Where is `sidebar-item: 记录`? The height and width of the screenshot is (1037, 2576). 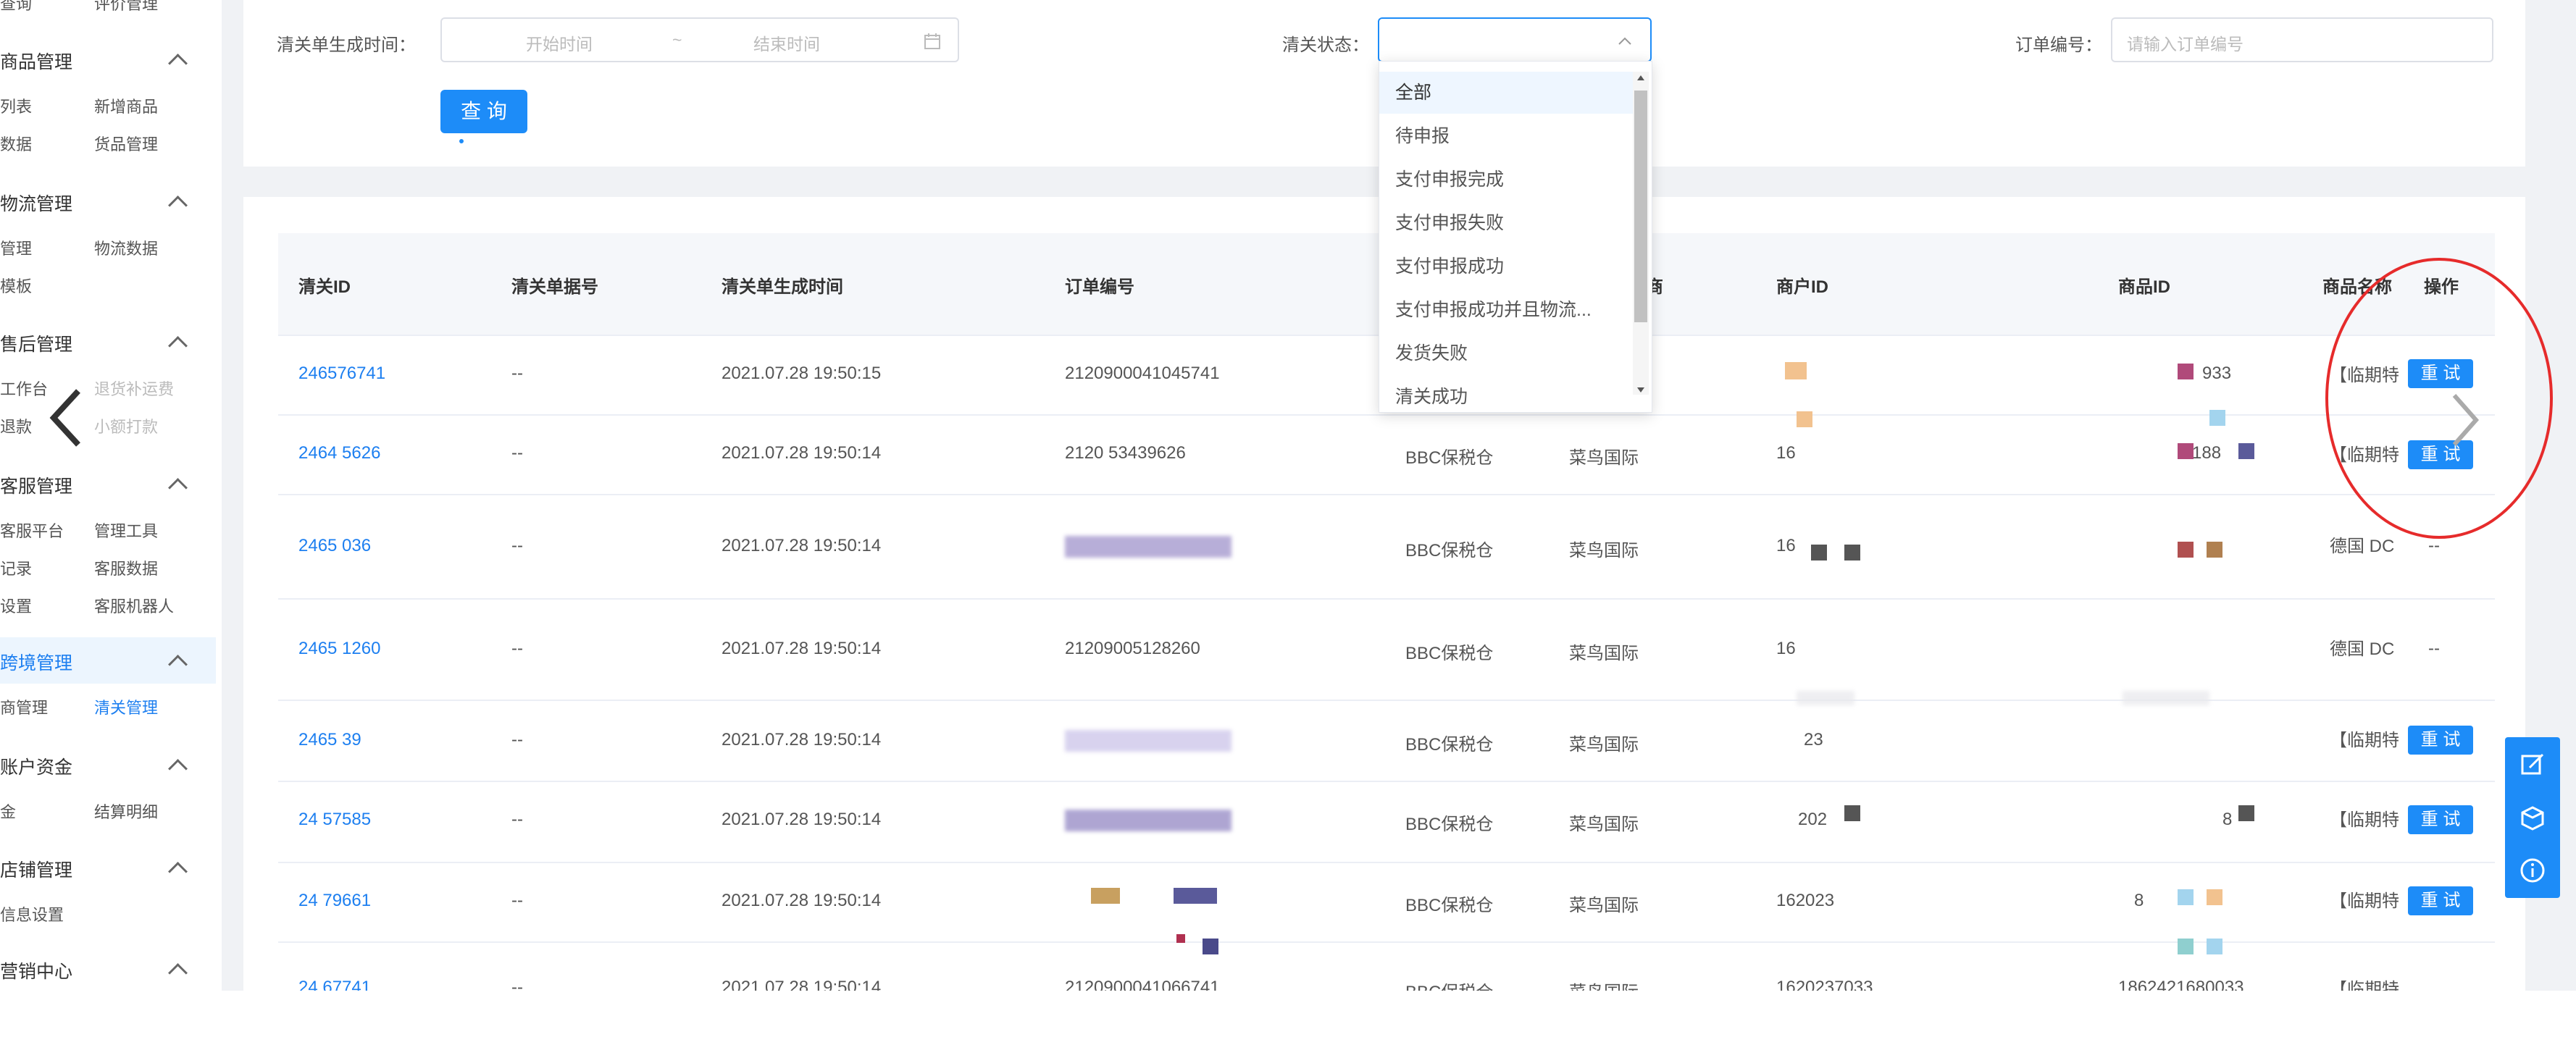 sidebar-item: 记录 is located at coordinates (16, 567).